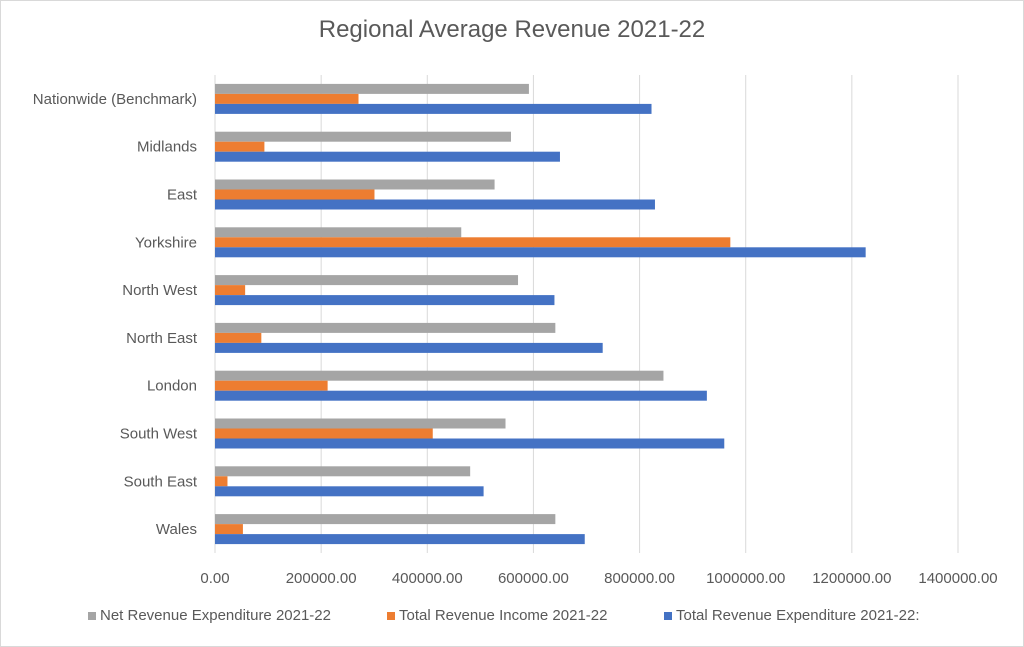  I want to click on x-tick-label: 0.00, so click(214, 578).